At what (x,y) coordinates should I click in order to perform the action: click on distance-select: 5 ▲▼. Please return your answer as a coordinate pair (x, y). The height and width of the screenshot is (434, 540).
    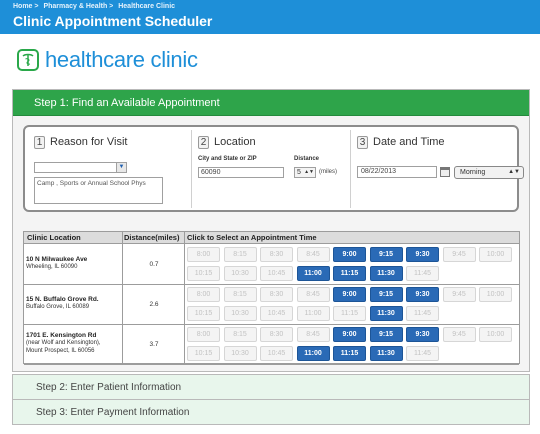
    Looking at the image, I should click on (305, 172).